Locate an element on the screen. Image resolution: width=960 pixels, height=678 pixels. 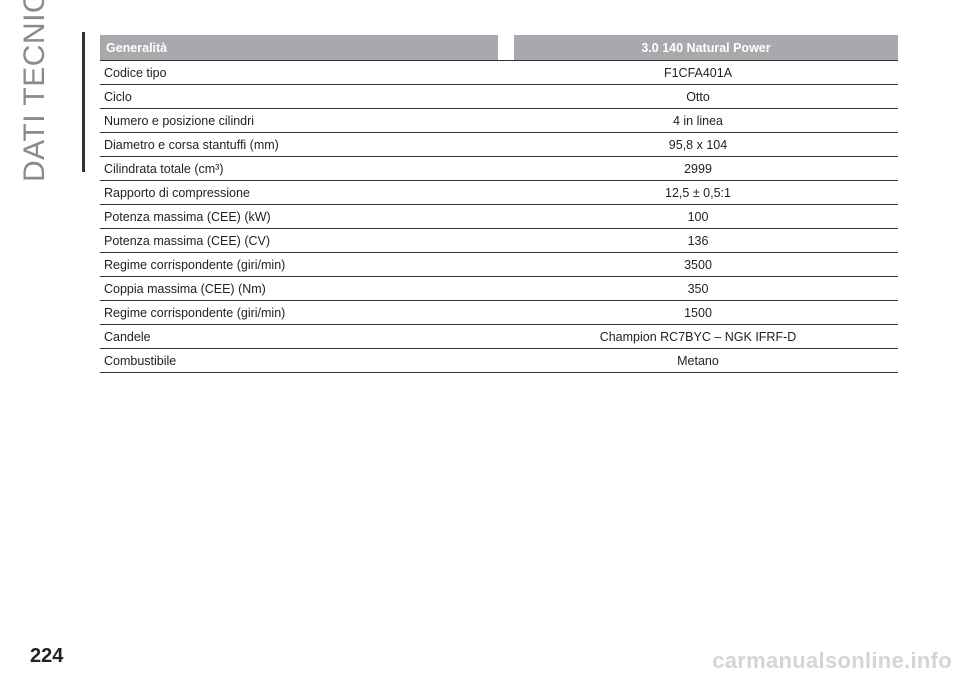
row-value: 100 is located at coordinates (698, 216).